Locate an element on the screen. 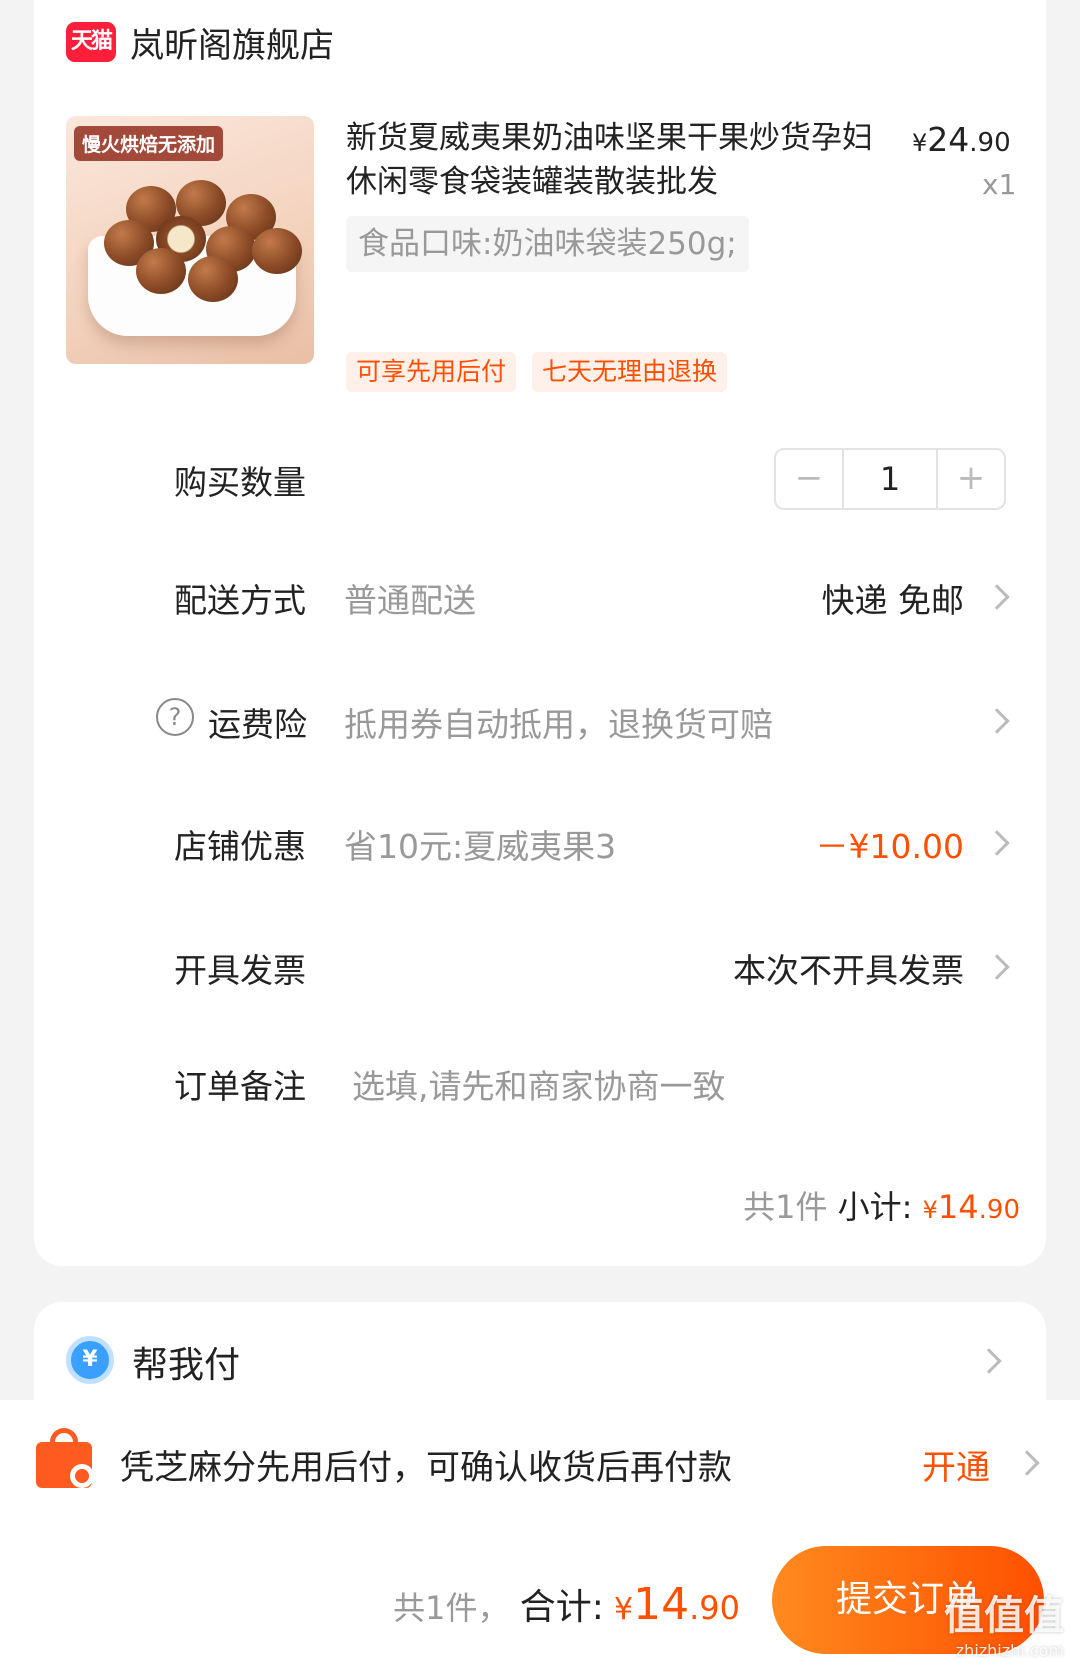 Image resolution: width=1080 pixels, height=1674 pixels. product-quantity: x1 is located at coordinates (999, 184).